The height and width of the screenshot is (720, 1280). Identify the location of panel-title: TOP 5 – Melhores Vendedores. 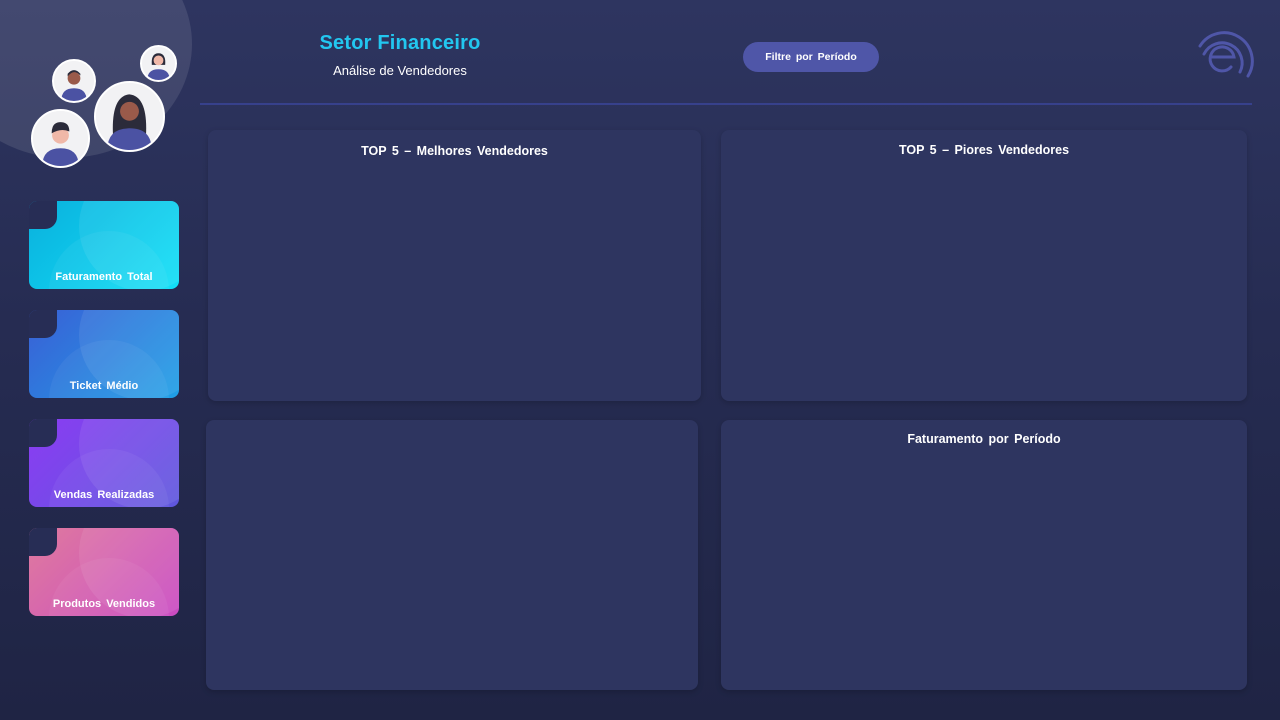
(454, 151).